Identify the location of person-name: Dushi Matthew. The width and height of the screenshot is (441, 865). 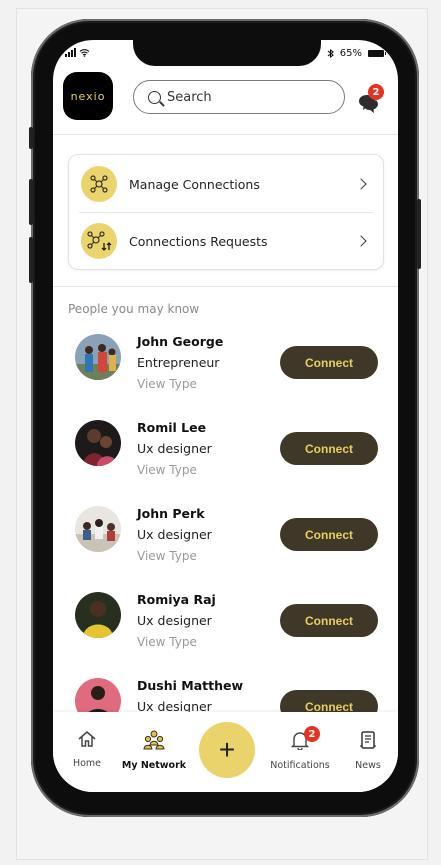
(190, 685).